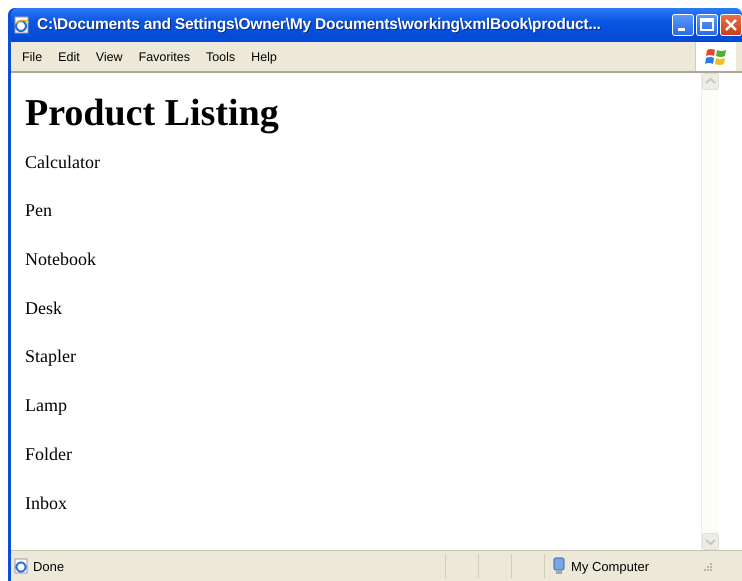  Describe the element at coordinates (63, 162) in the screenshot. I see `product-item: Calculator` at that location.